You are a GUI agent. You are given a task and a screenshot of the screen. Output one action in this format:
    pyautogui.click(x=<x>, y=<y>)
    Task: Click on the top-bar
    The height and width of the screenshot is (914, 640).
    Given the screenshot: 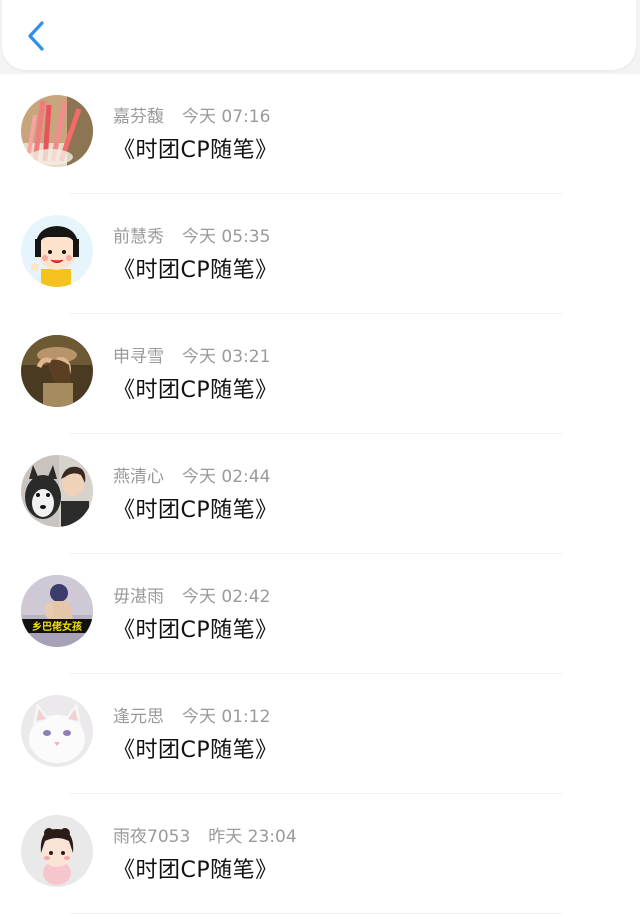 What is the action you would take?
    pyautogui.click(x=320, y=37)
    